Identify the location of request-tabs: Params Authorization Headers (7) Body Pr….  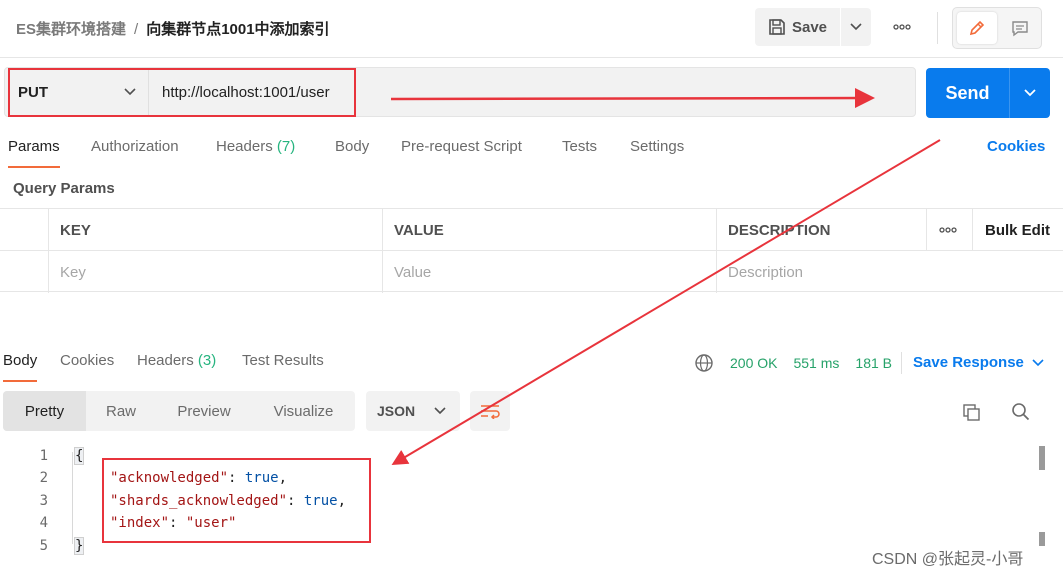
(531, 153).